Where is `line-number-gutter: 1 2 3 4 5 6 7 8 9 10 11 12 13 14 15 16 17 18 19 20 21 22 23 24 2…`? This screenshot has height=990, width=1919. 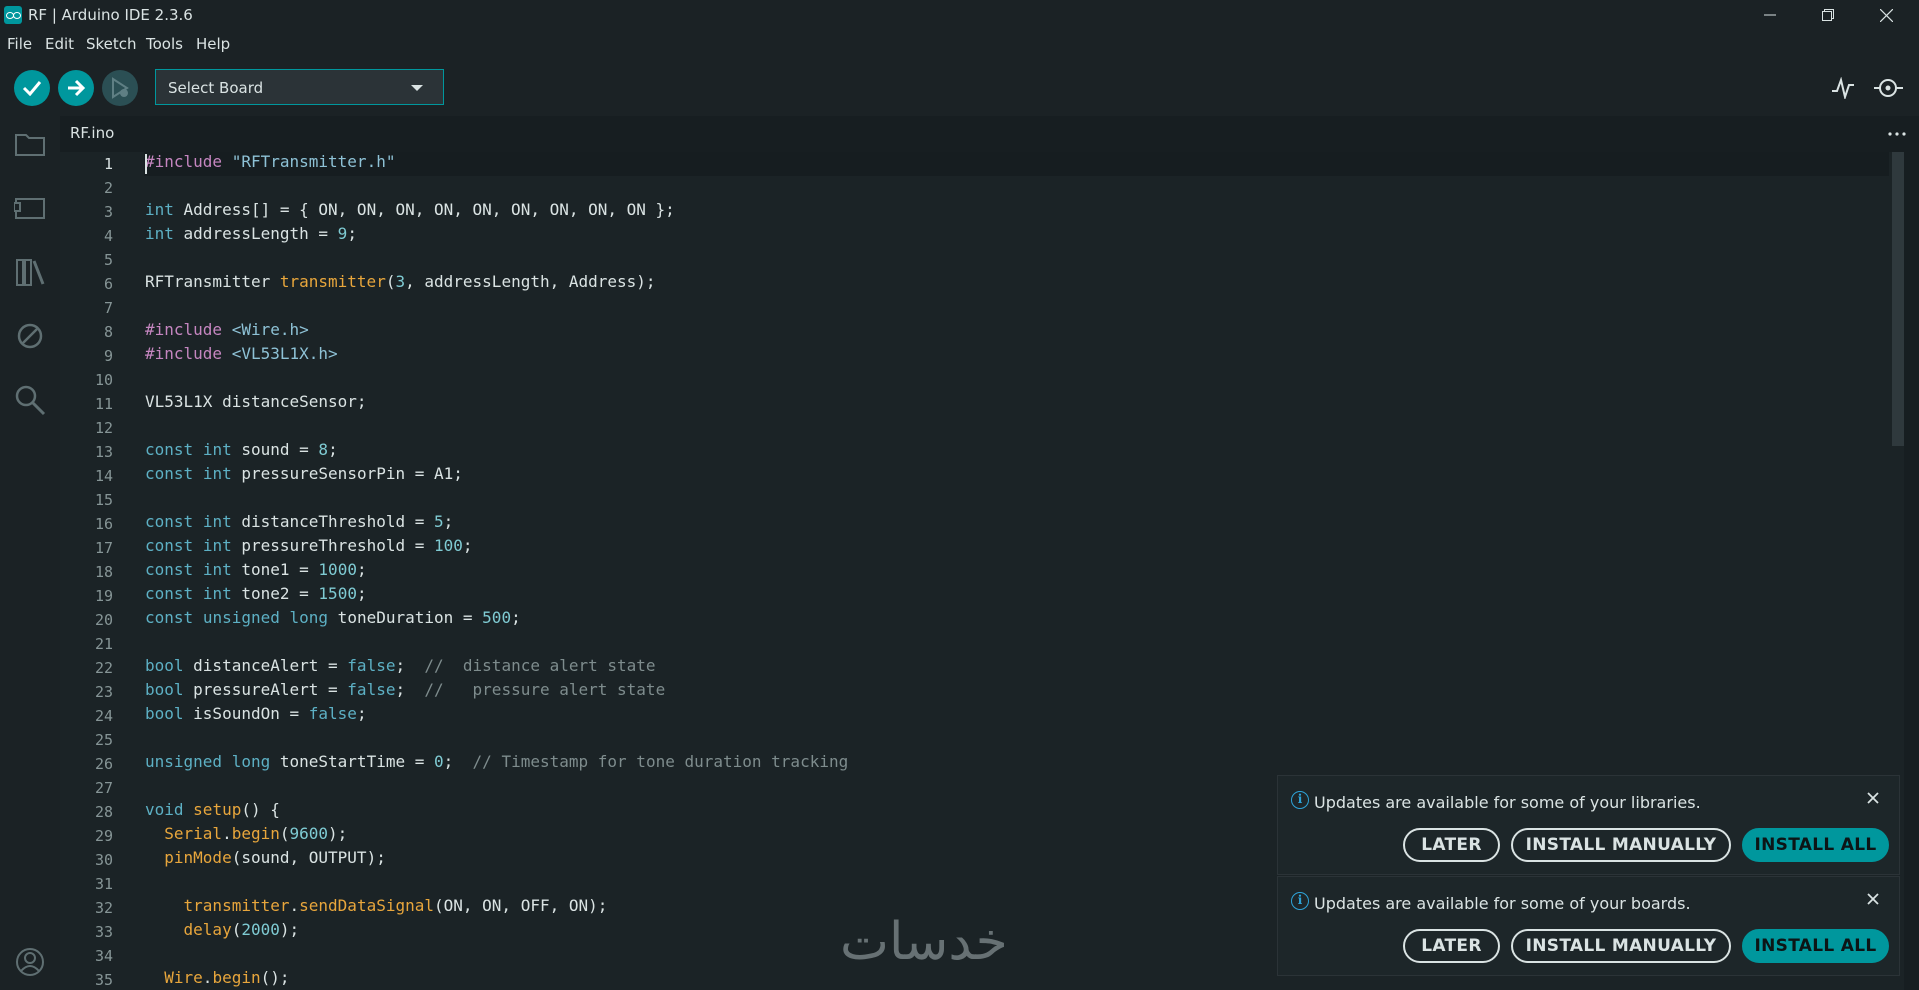
line-number-gutter: 1 2 3 4 5 6 7 8 9 10 11 12 13 14 15 16 17 18 19 20 21 22 23 24 2… is located at coordinates (90, 571).